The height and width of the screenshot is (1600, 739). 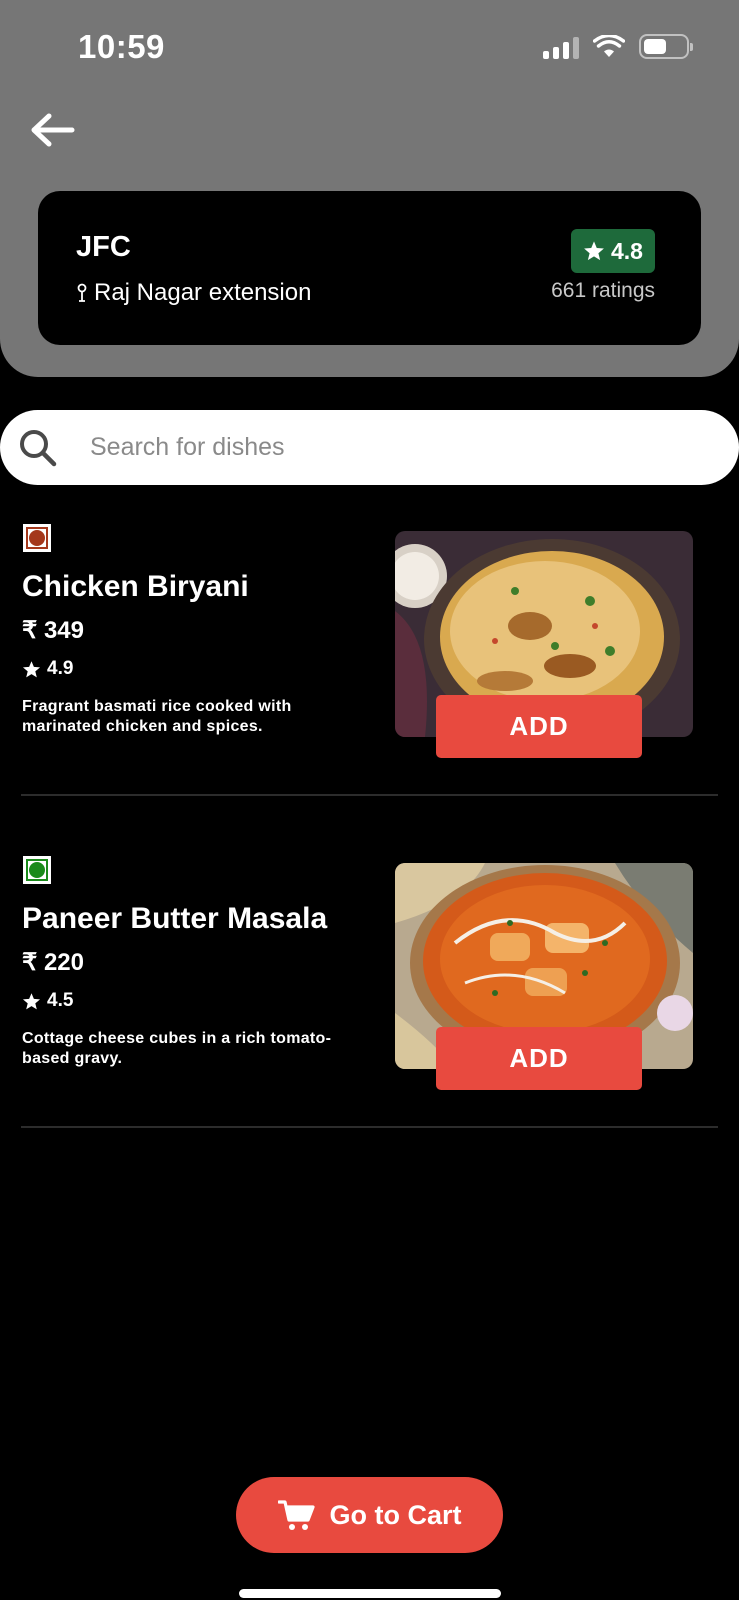 I want to click on go-to-cart-label: Go to Cart, so click(x=395, y=1514).